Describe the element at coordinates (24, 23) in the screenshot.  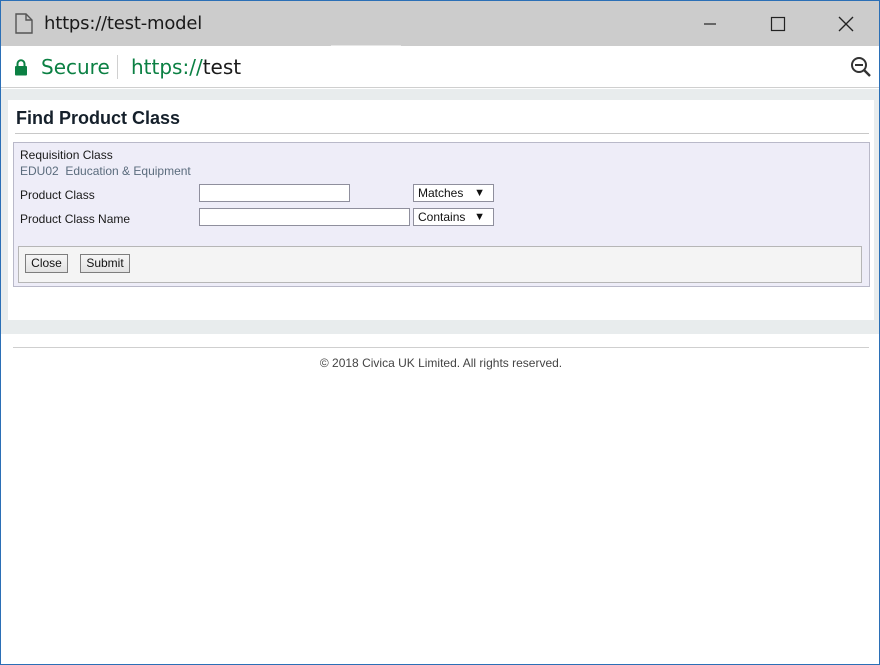
I see `page-icon` at that location.